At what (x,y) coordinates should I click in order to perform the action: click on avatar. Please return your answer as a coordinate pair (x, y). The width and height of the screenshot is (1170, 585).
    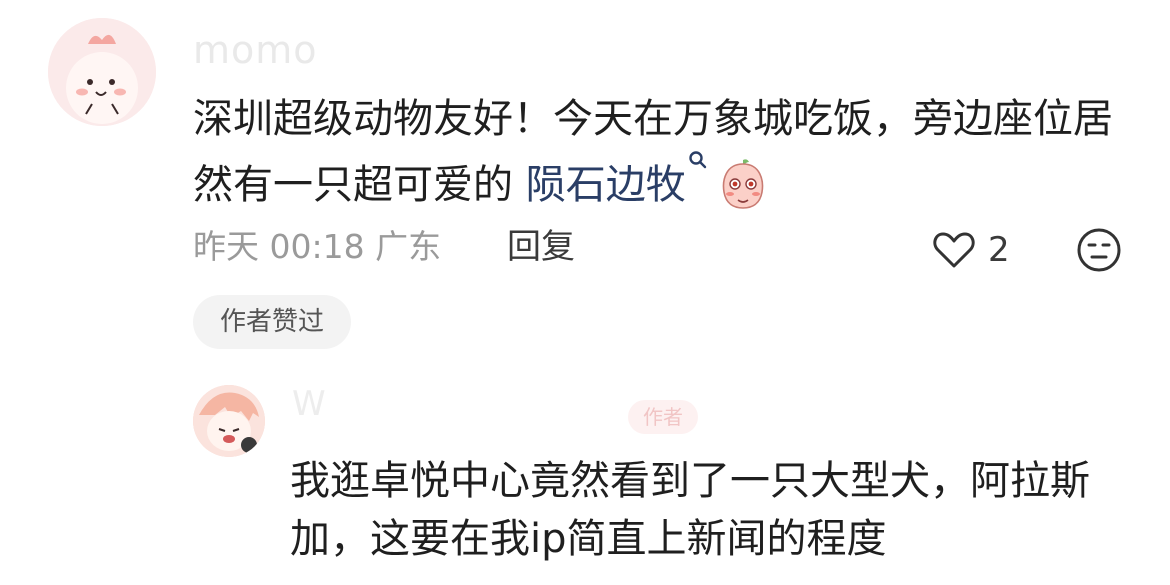
    Looking at the image, I should click on (102, 72).